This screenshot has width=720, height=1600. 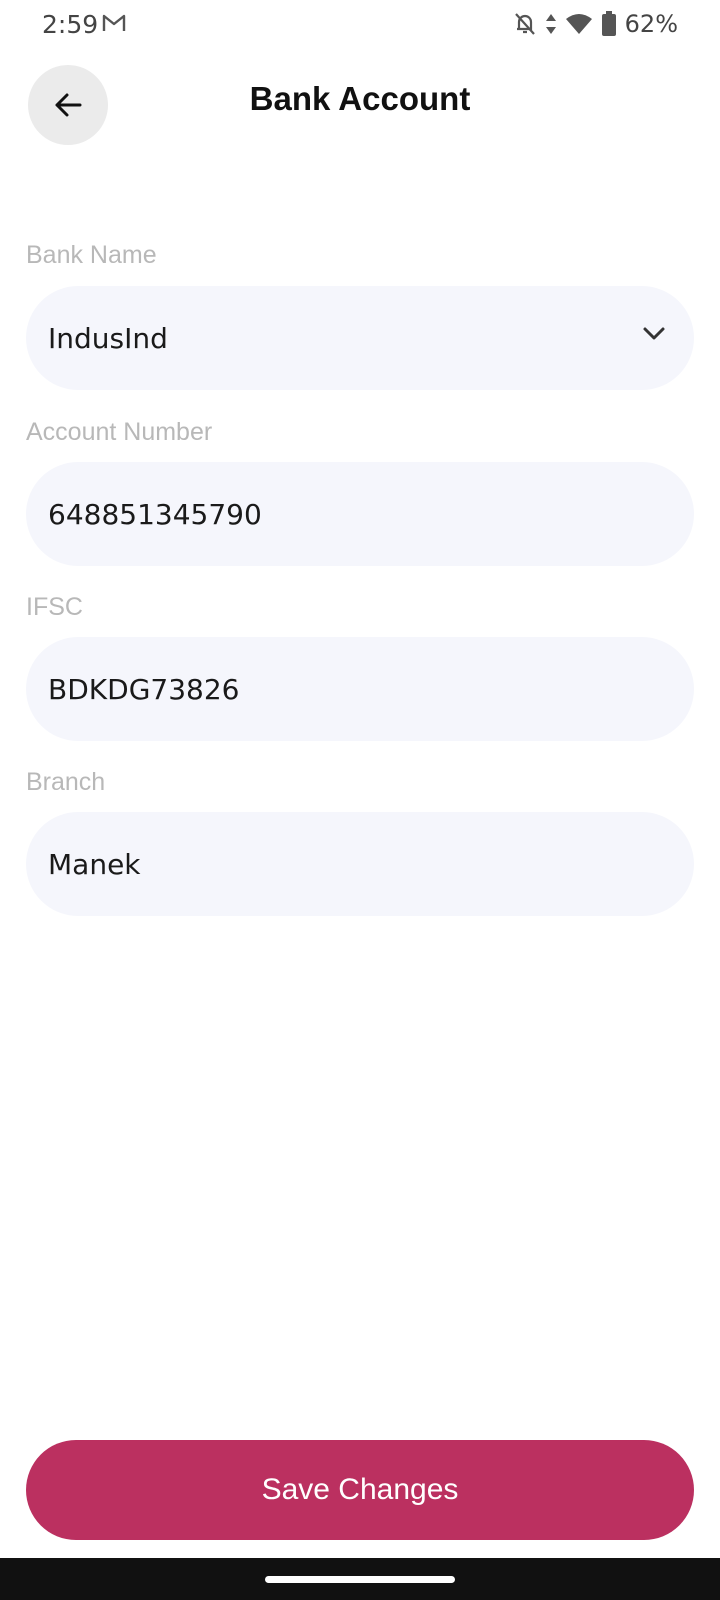 What do you see at coordinates (114, 22) in the screenshot?
I see `gmail-icon` at bounding box center [114, 22].